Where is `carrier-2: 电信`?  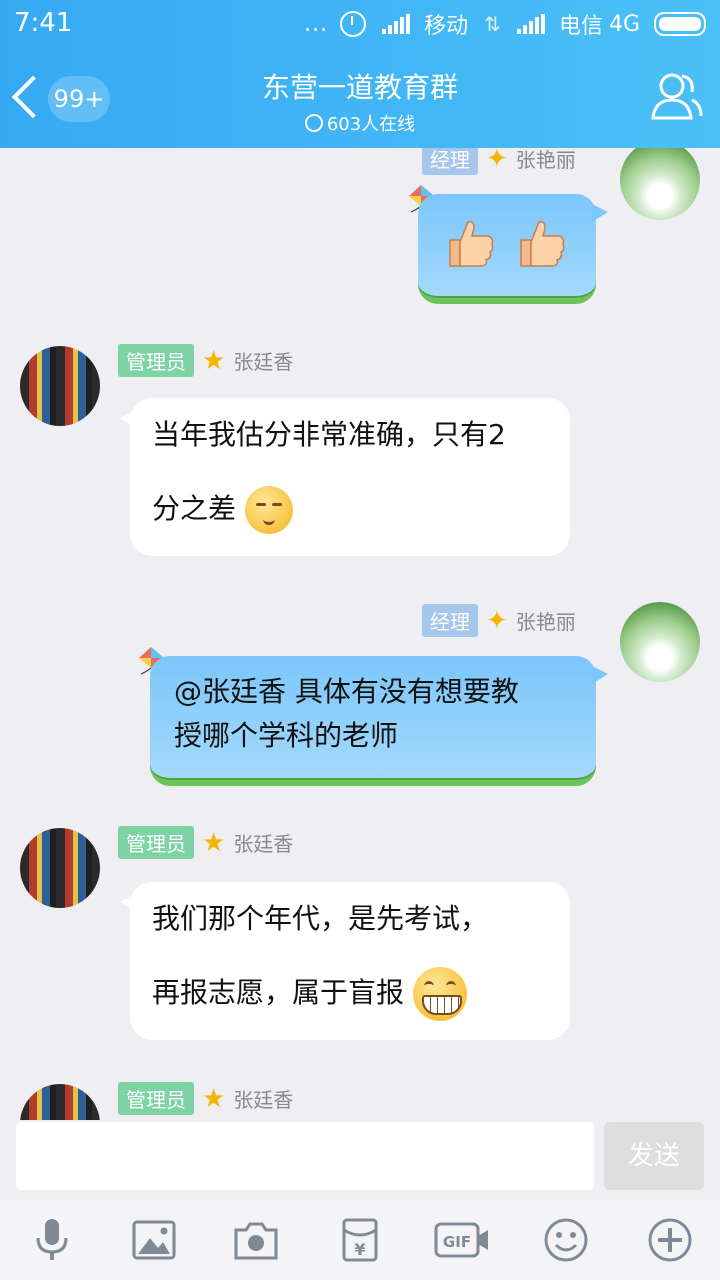 carrier-2: 电信 is located at coordinates (580, 26).